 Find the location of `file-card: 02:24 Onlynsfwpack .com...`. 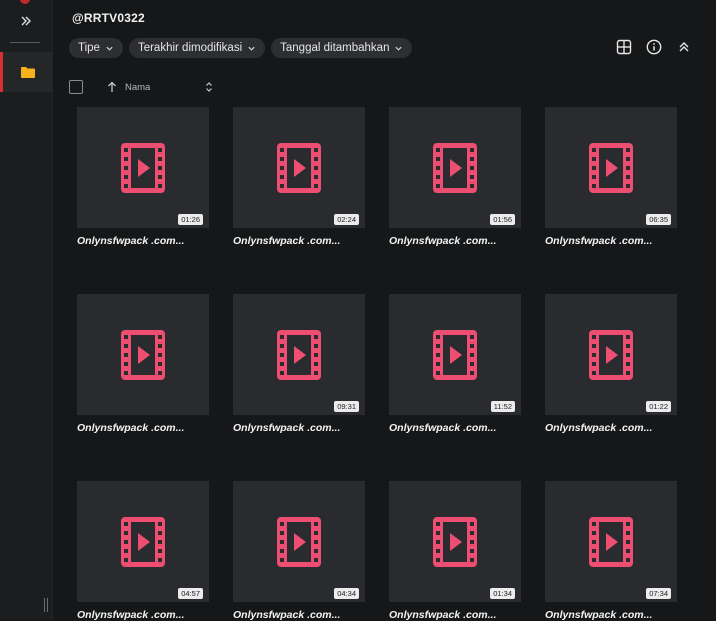

file-card: 02:24 Onlynsfwpack .com... is located at coordinates (299, 177).